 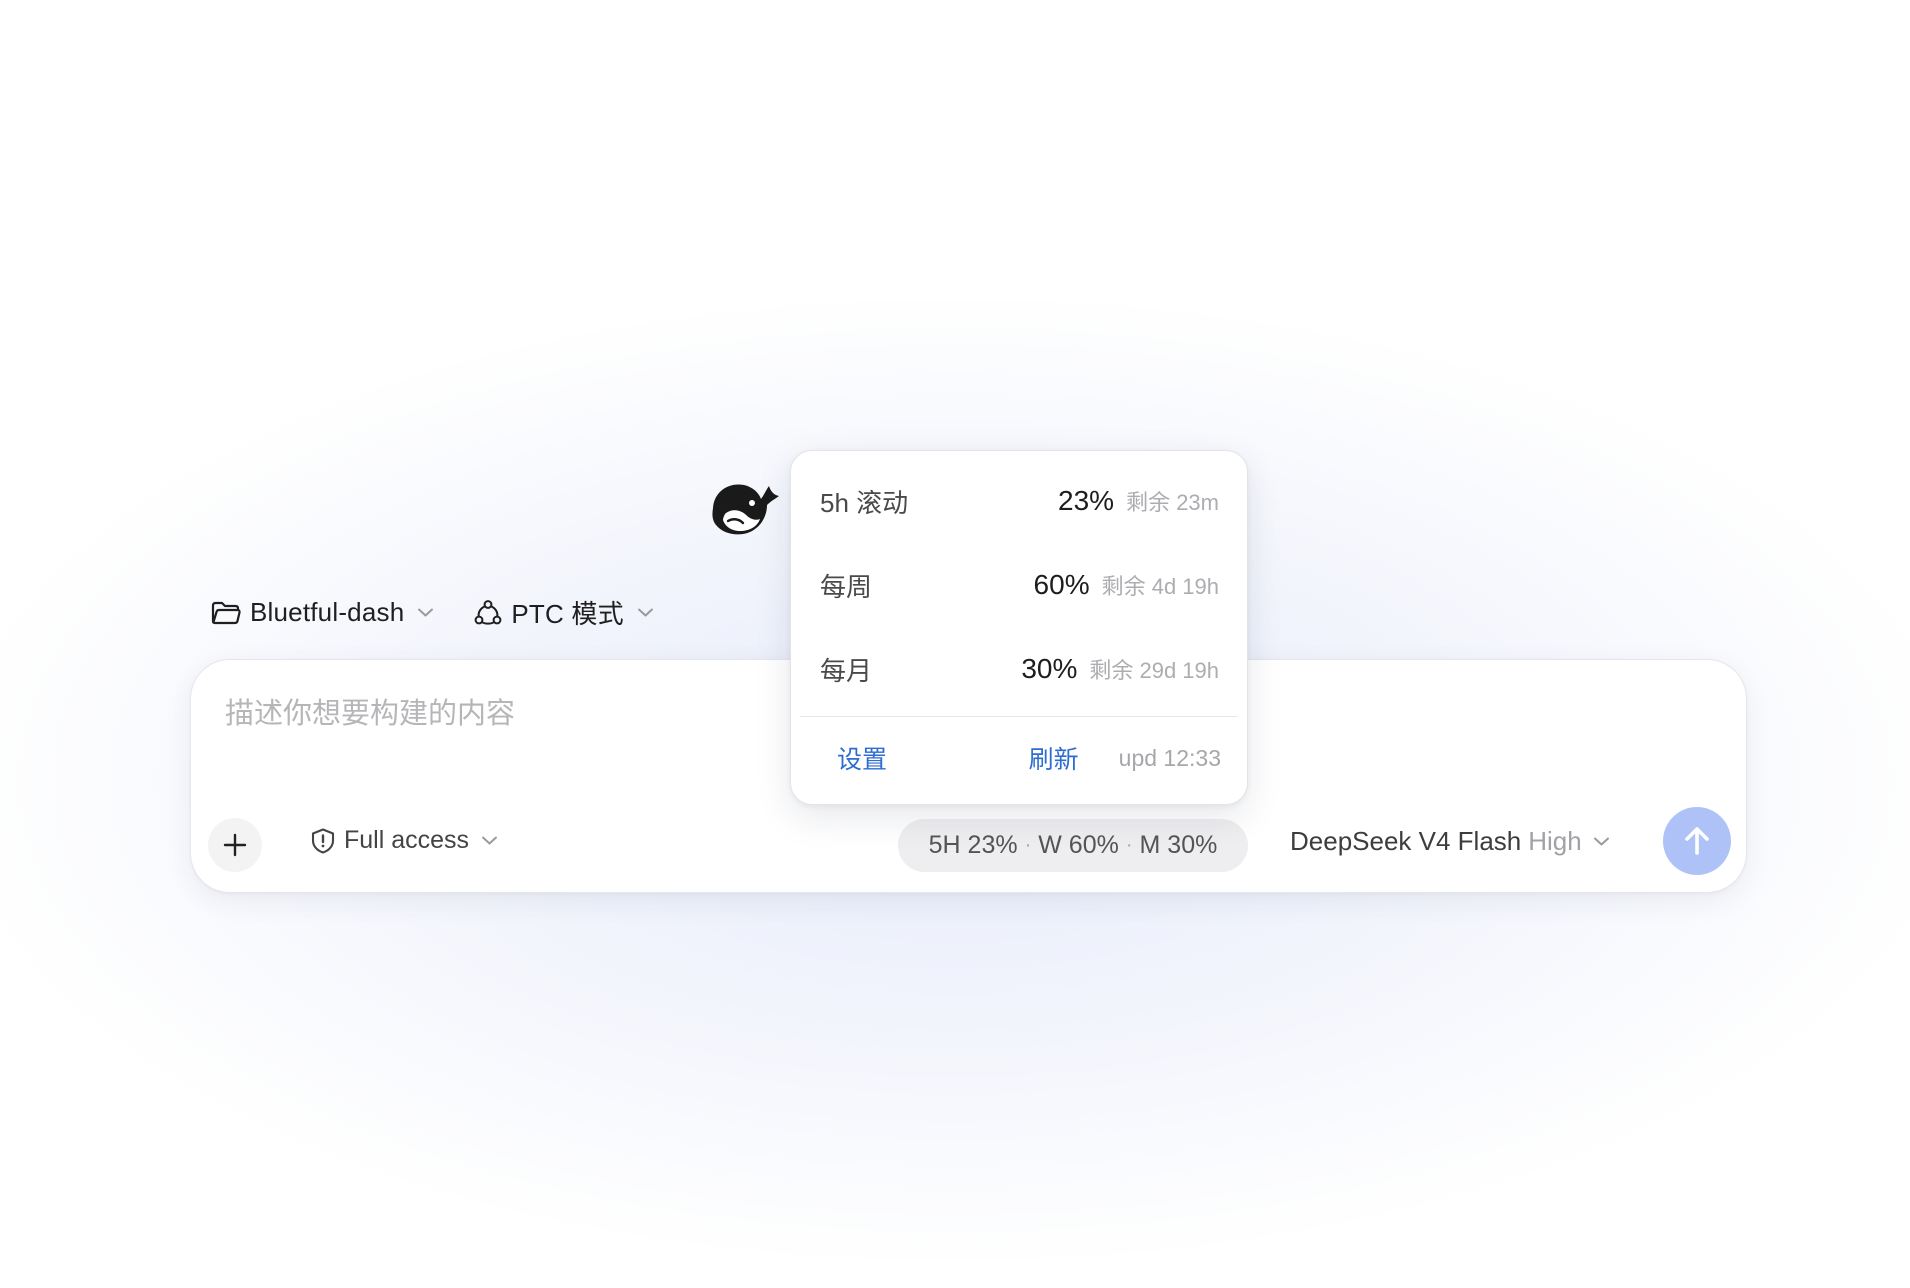 What do you see at coordinates (1169, 757) in the screenshot?
I see `updated-time: upd 12:33` at bounding box center [1169, 757].